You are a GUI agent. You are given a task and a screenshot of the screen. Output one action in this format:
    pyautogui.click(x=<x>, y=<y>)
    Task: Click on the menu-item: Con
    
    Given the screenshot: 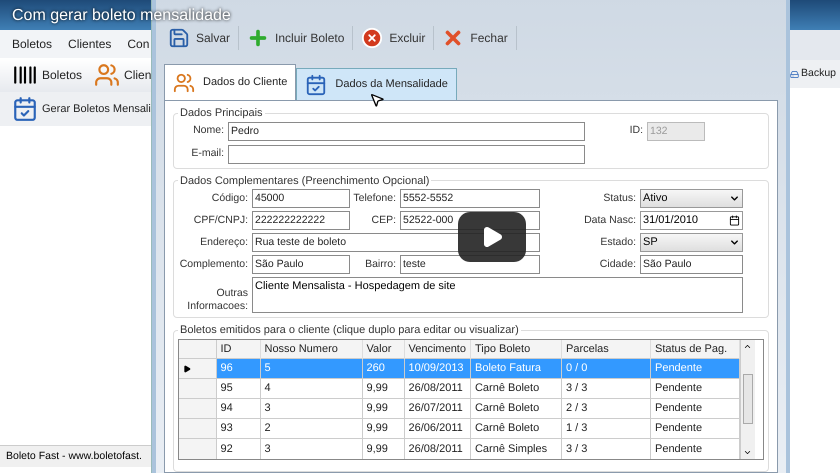 What is the action you would take?
    pyautogui.click(x=138, y=44)
    